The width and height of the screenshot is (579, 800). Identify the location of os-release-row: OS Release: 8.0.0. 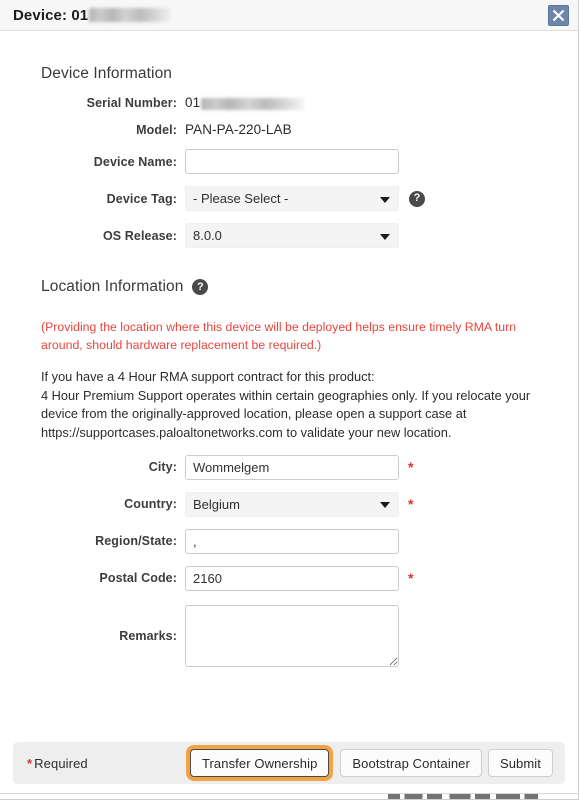
(289, 235).